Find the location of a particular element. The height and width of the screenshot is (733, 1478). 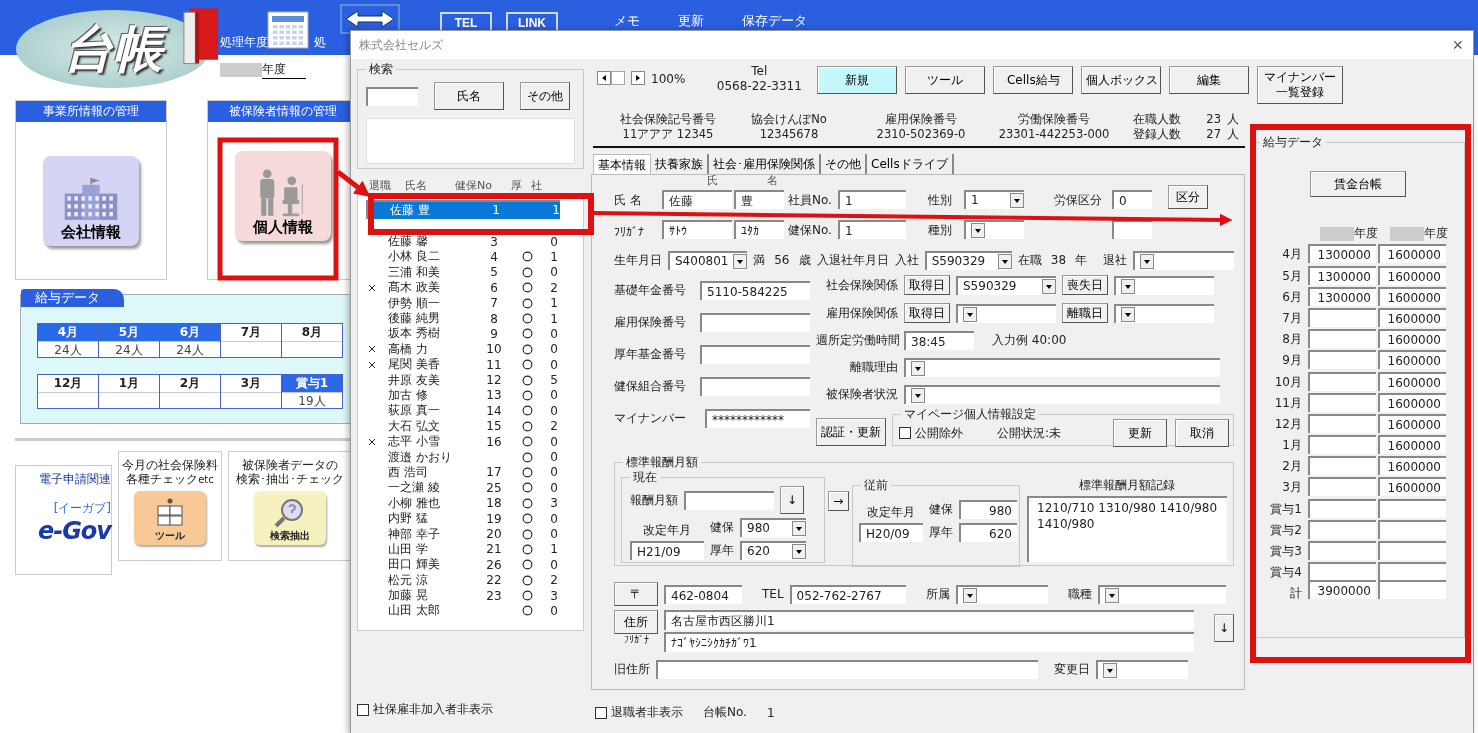

employee-row: 神部 幸子 20 0 is located at coordinates (473, 534).